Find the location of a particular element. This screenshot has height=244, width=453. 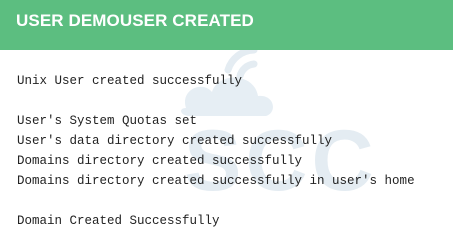

log-line: Unix User created successfully is located at coordinates (130, 81).